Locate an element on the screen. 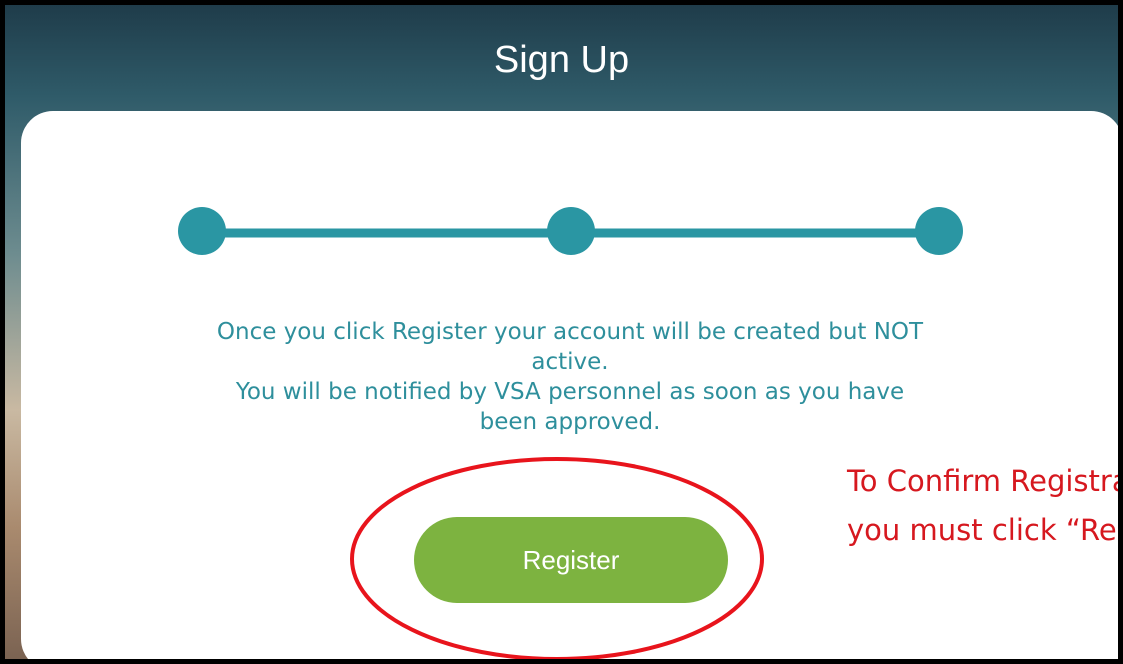 The width and height of the screenshot is (1123, 664). register-button: Register is located at coordinates (571, 560).